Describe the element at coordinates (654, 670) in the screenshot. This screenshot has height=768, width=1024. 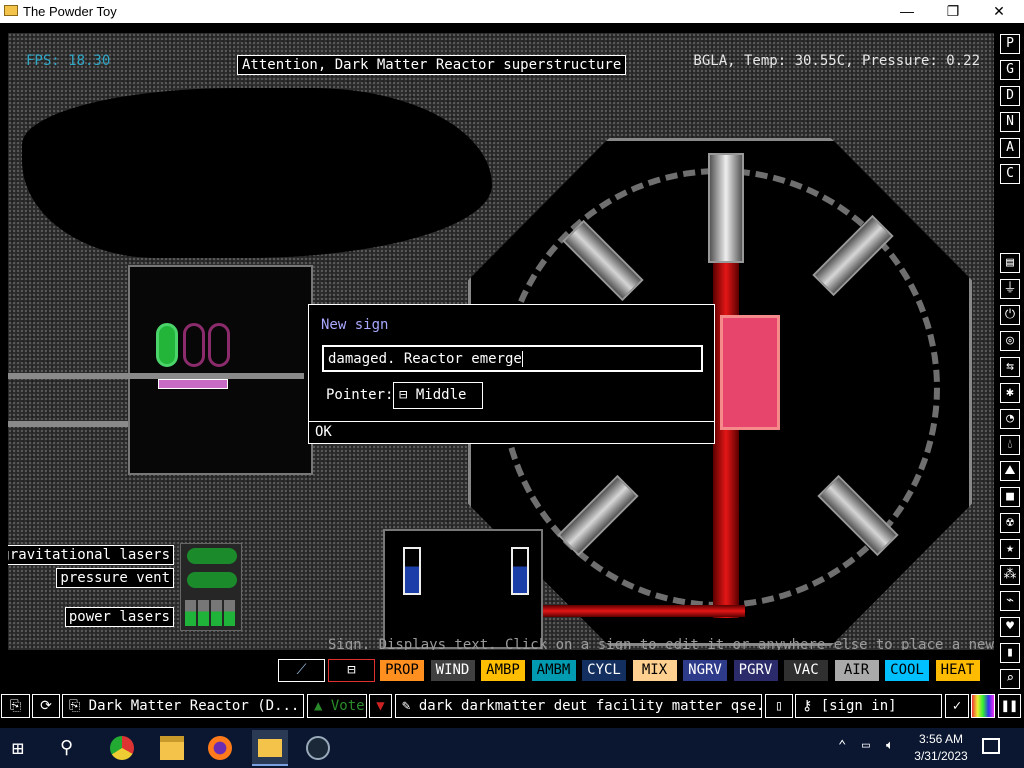
I see `element-mix: MIX` at that location.